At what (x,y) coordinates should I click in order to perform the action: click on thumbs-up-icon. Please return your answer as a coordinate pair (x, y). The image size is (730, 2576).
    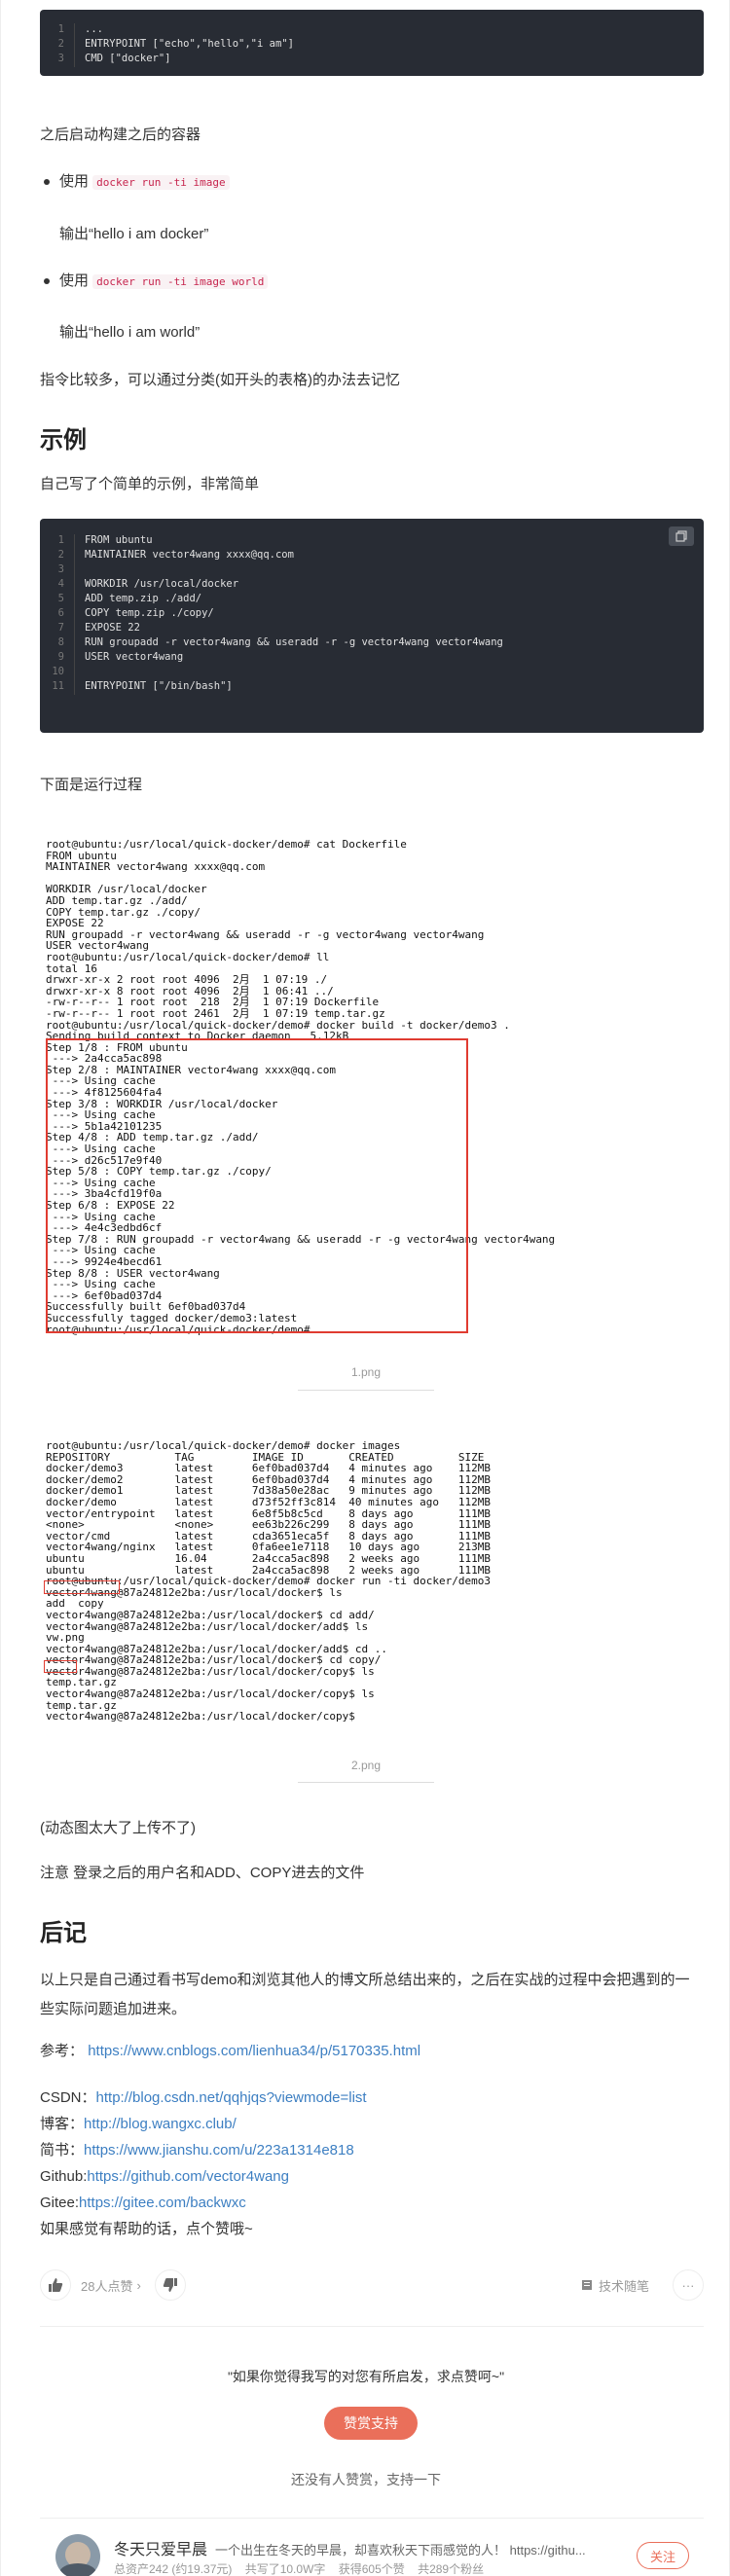
    Looking at the image, I should click on (56, 2285).